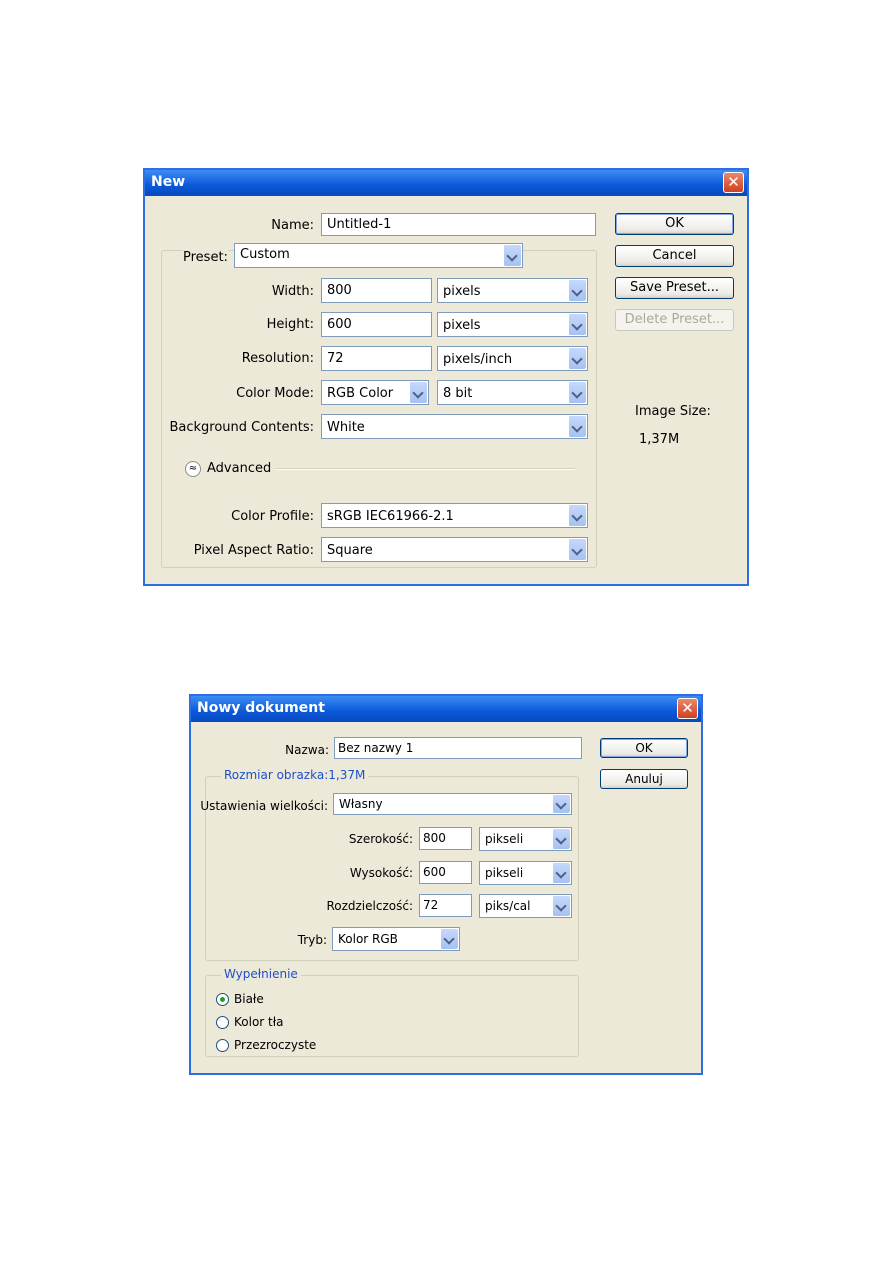  I want to click on resolution-label: Resolution:, so click(277, 358).